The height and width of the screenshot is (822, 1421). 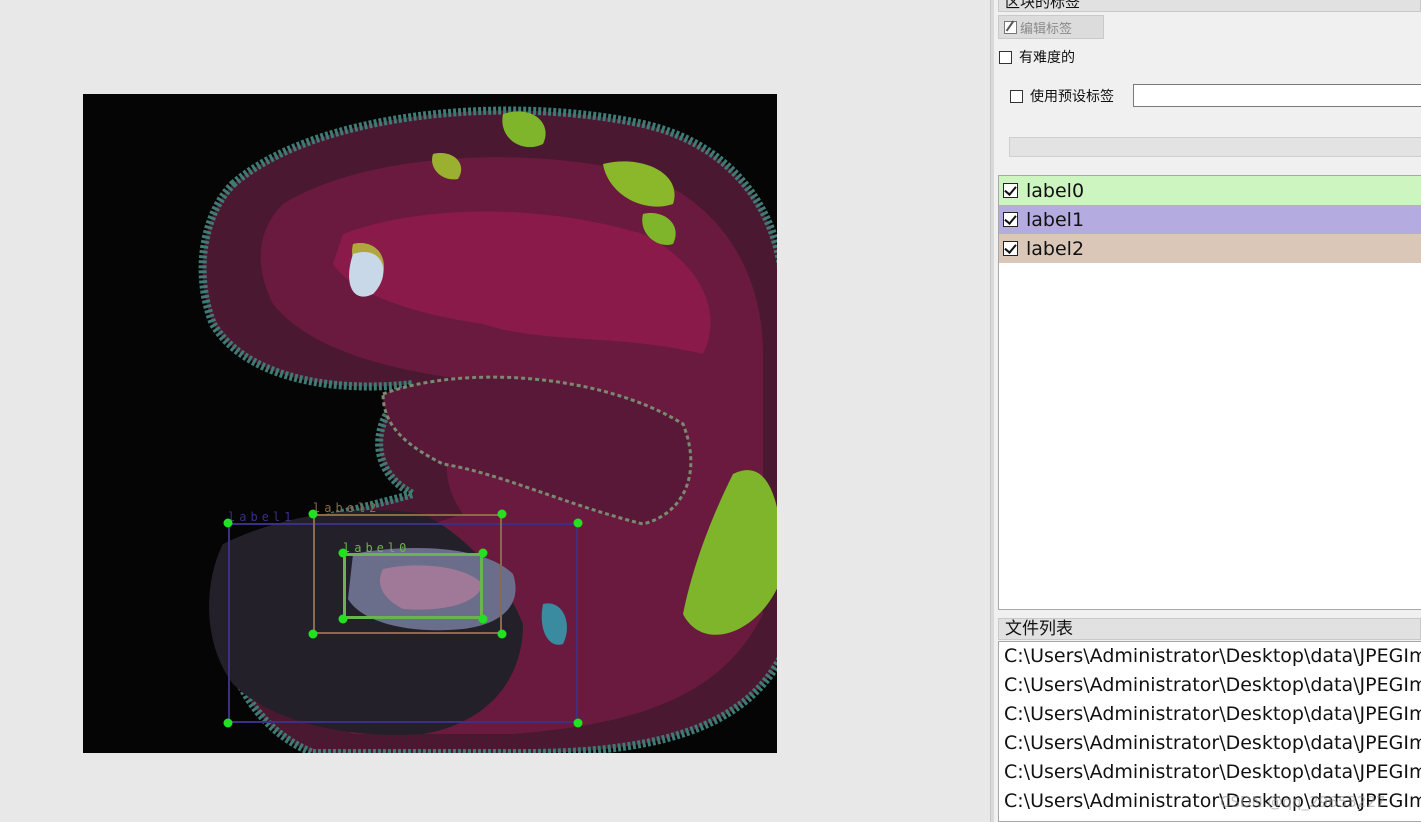 I want to click on bbox-label1-text: label1, so click(x=262, y=517).